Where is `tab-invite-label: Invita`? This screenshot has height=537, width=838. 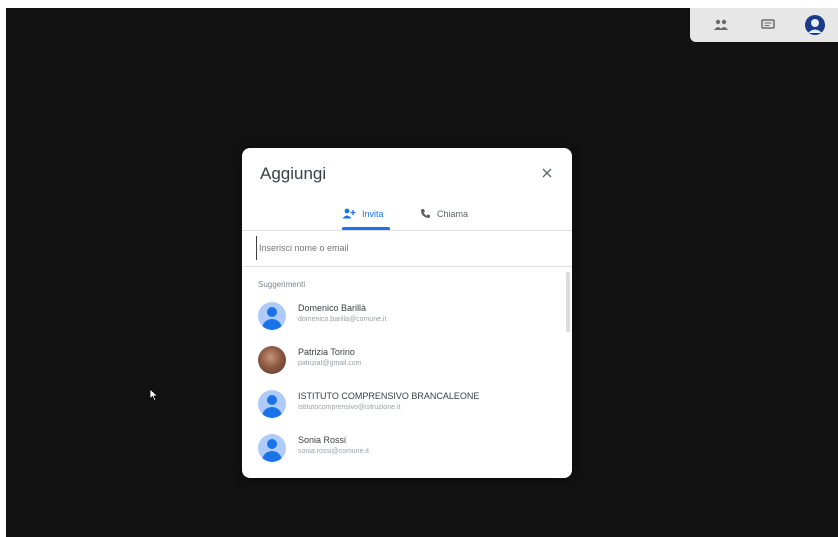
tab-invite-label: Invita is located at coordinates (373, 214).